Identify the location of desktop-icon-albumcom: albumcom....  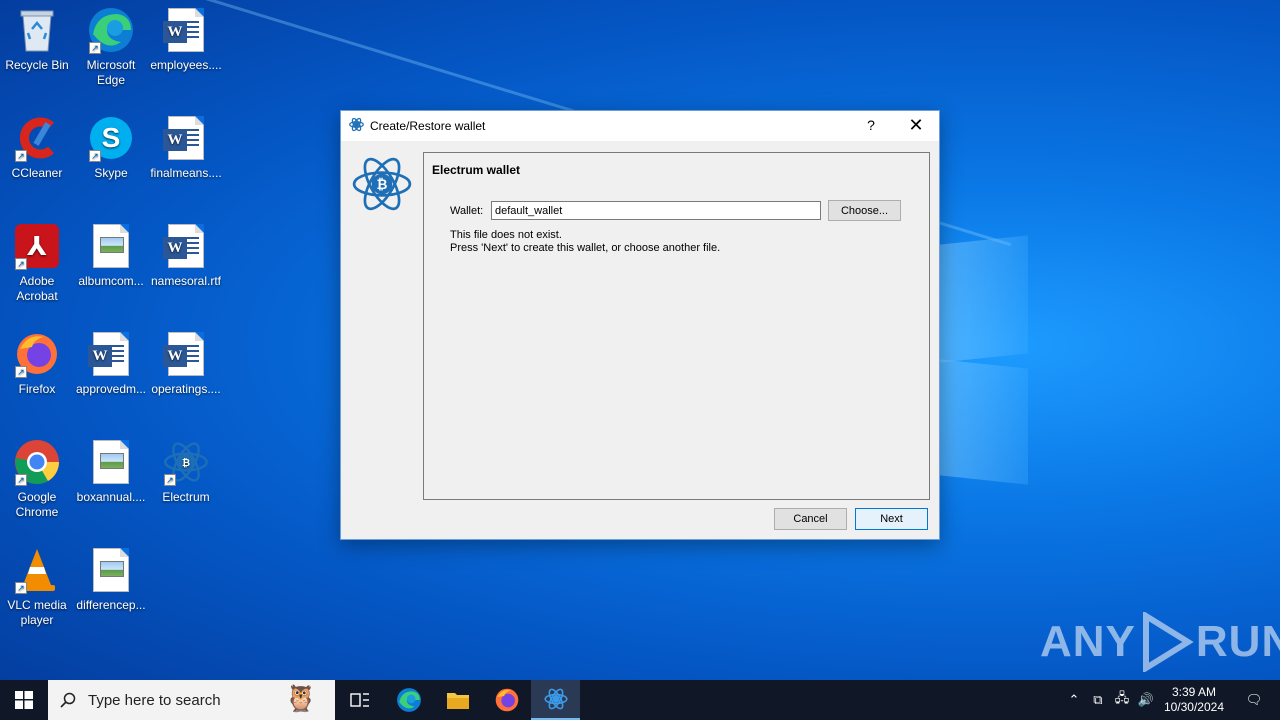
(111, 255).